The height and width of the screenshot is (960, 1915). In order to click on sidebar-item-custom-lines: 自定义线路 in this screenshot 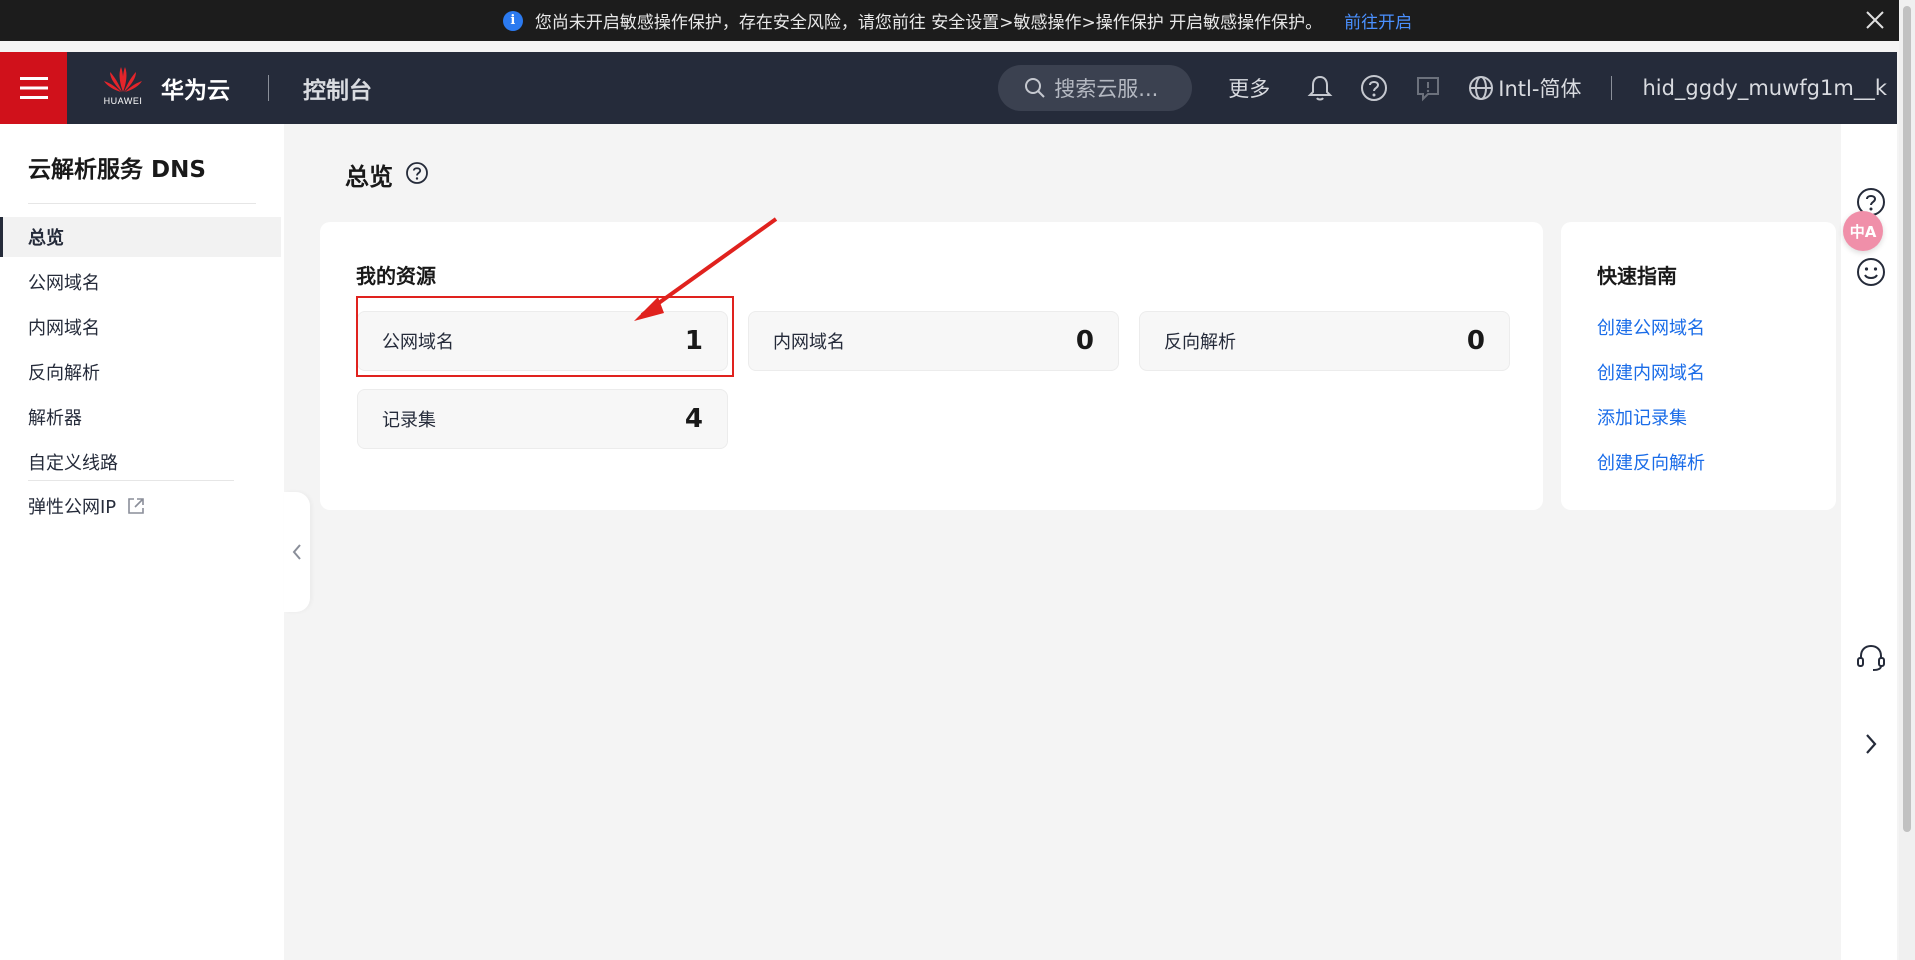, I will do `click(140, 462)`.